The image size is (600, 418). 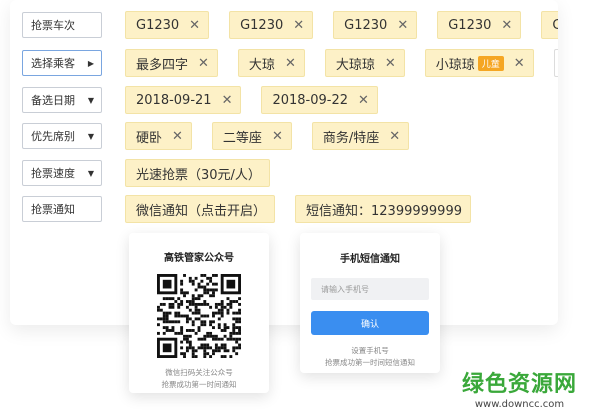 I want to click on row-label-button: 优先席别 ▼, so click(x=62, y=136).